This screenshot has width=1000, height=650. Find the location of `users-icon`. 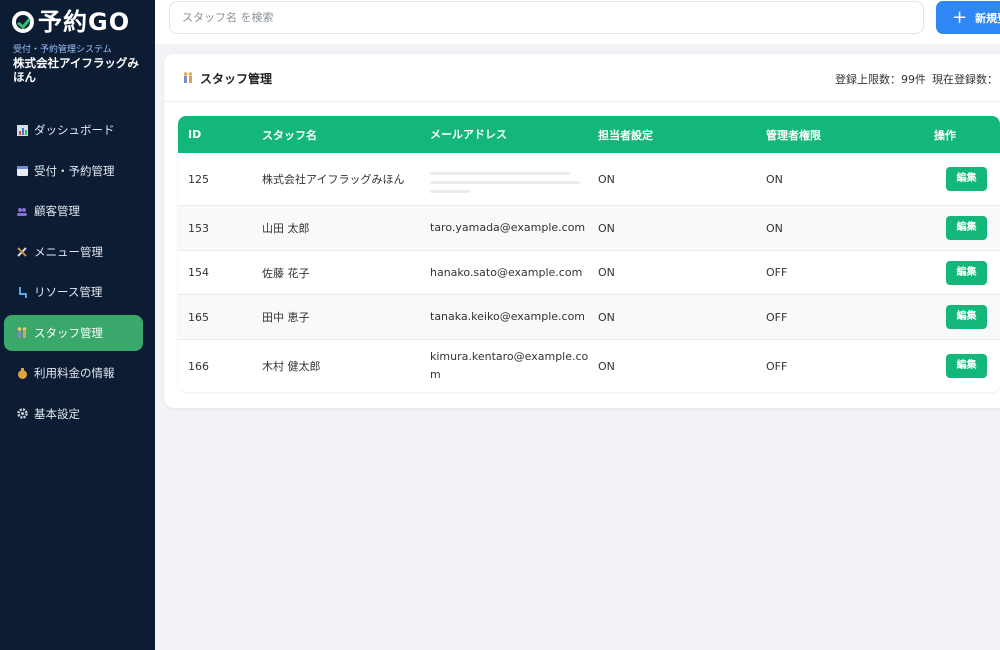

users-icon is located at coordinates (22, 211).